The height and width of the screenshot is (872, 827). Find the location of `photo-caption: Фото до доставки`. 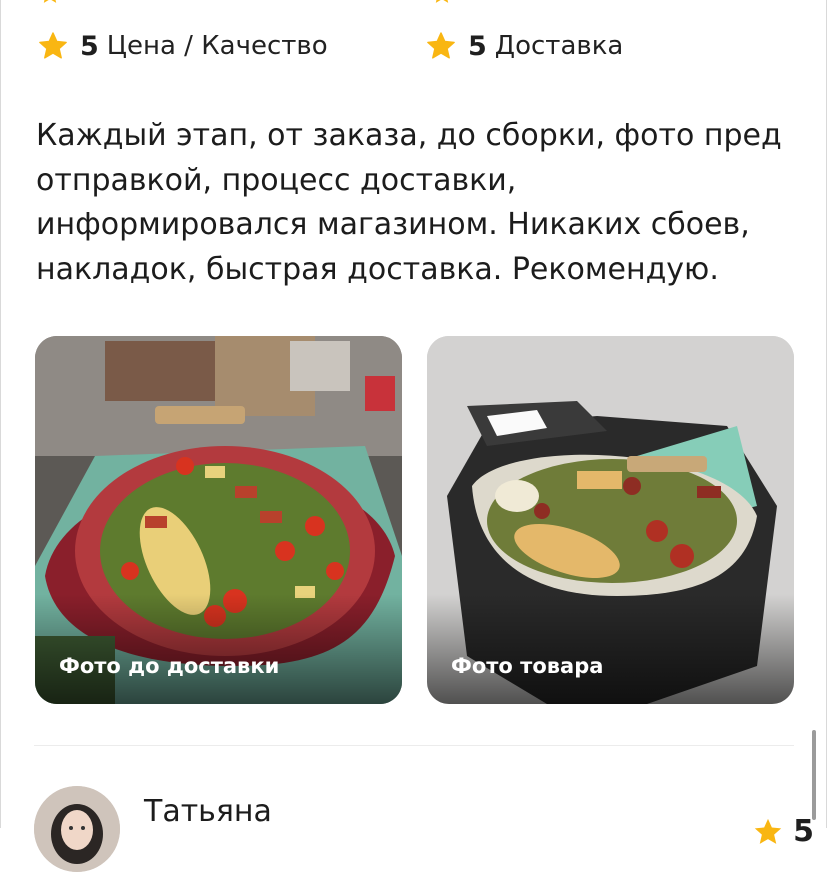

photo-caption: Фото до доставки is located at coordinates (169, 666).